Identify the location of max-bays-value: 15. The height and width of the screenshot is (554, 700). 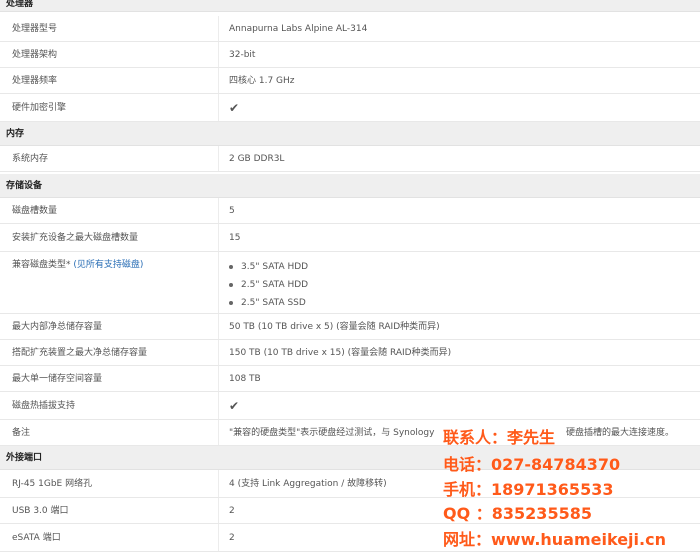
(235, 238).